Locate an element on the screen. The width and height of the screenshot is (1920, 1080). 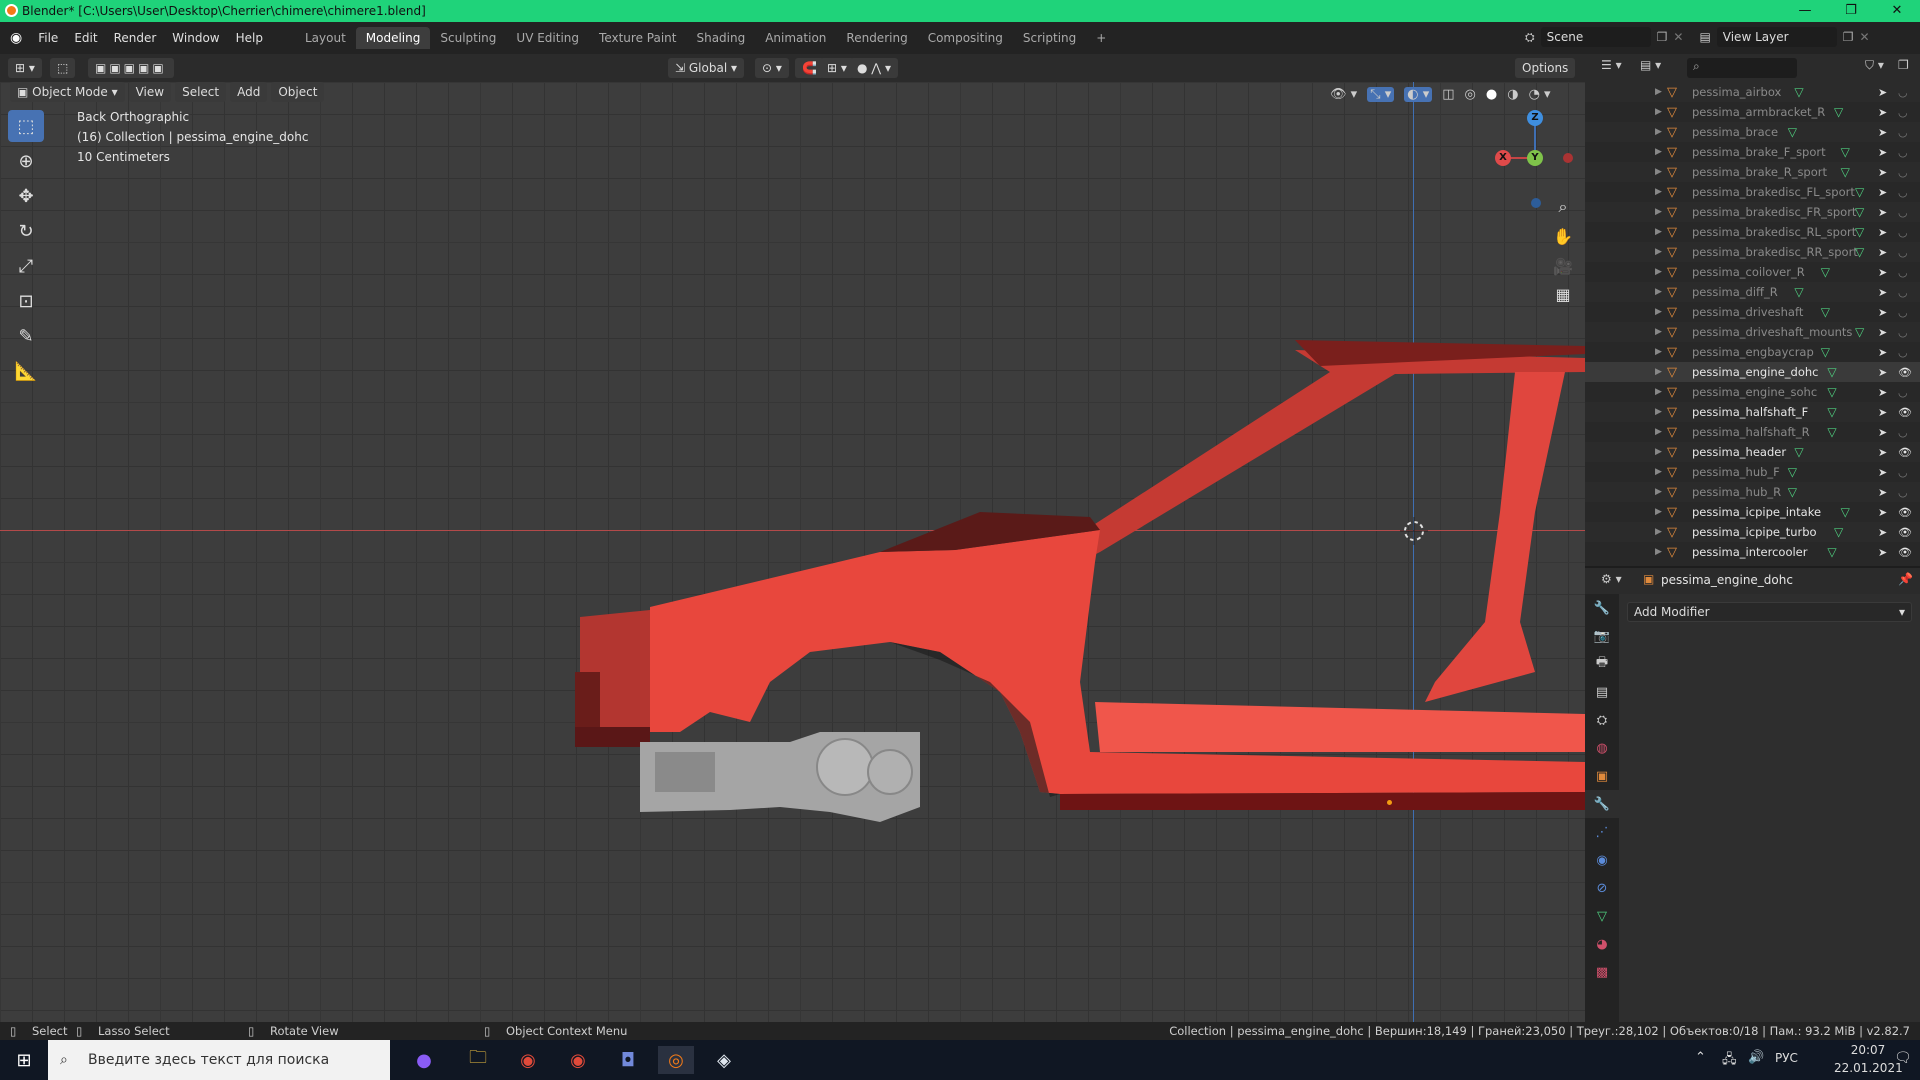
selection-mode-icons: ▣▣▣▣▣ is located at coordinates (131, 68).